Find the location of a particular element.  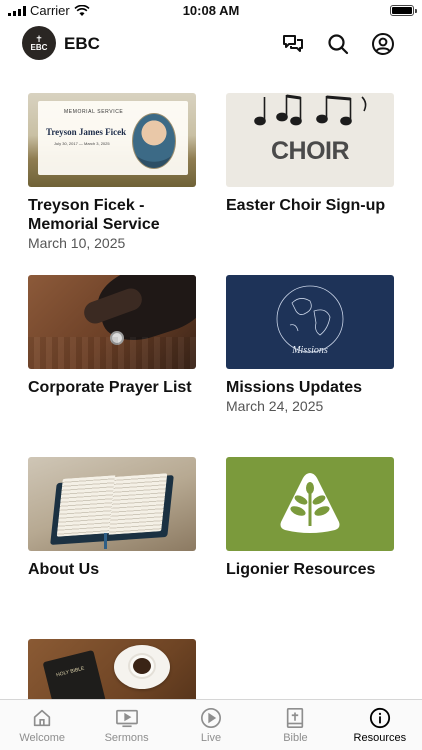

choir-thumbnail: CHOIR is located at coordinates (310, 140).